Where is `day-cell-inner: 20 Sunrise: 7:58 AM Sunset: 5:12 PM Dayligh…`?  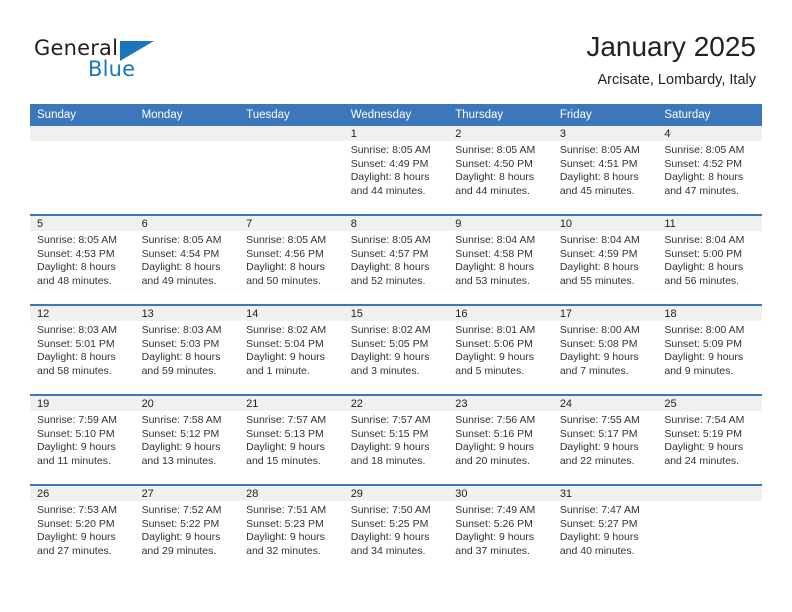 day-cell-inner: 20 Sunrise: 7:58 AM Sunset: 5:12 PM Dayligh… is located at coordinates (187, 440).